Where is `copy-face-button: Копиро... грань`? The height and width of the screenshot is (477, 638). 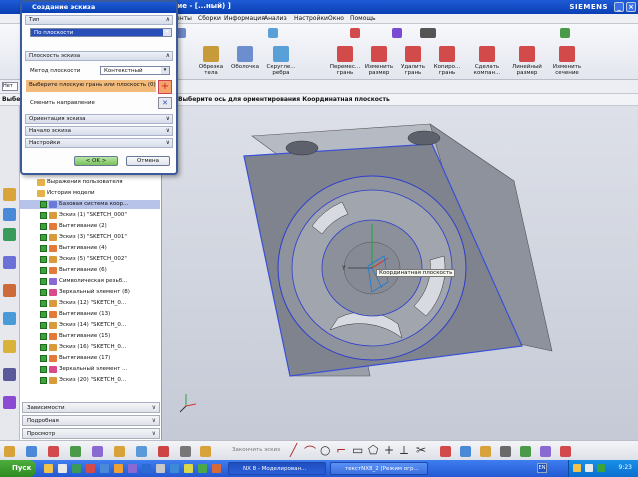 copy-face-button: Копиро... грань is located at coordinates (447, 61).